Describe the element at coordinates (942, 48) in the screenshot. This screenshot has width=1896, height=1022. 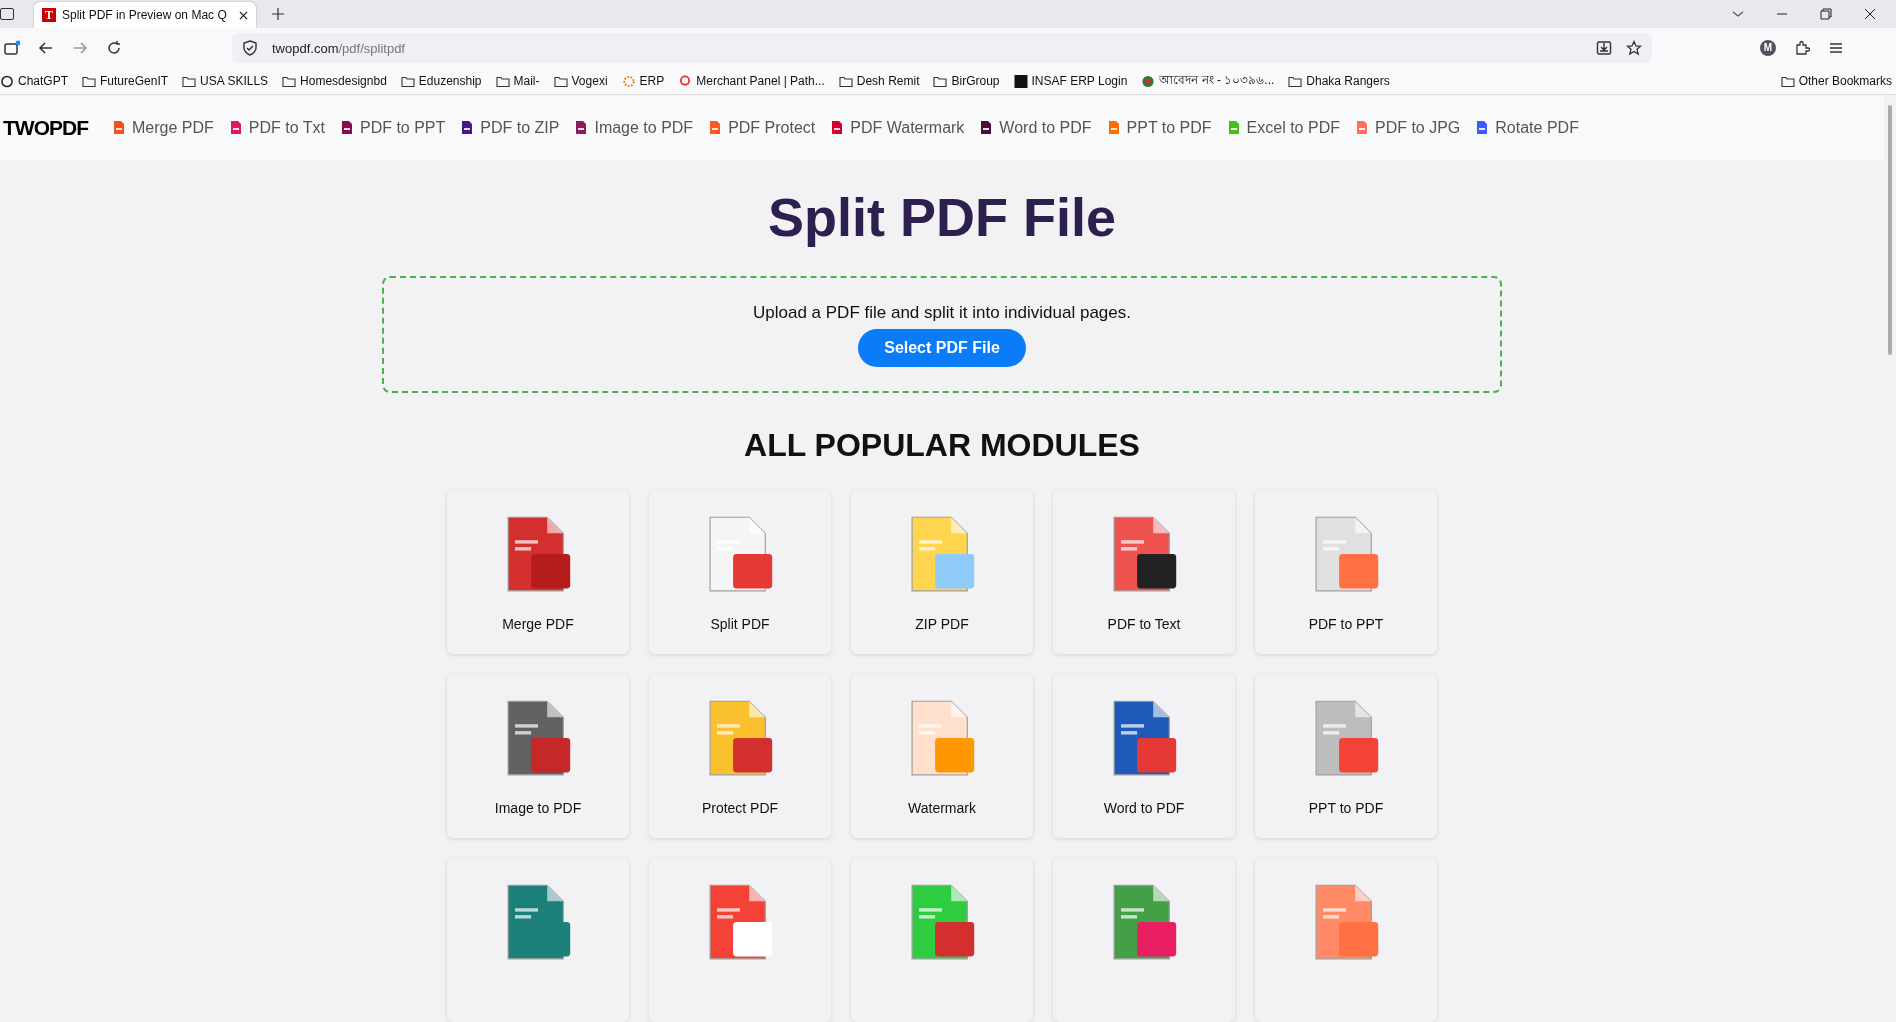
I see `address-bar: twopdf.com/pdf/splitpdf` at that location.